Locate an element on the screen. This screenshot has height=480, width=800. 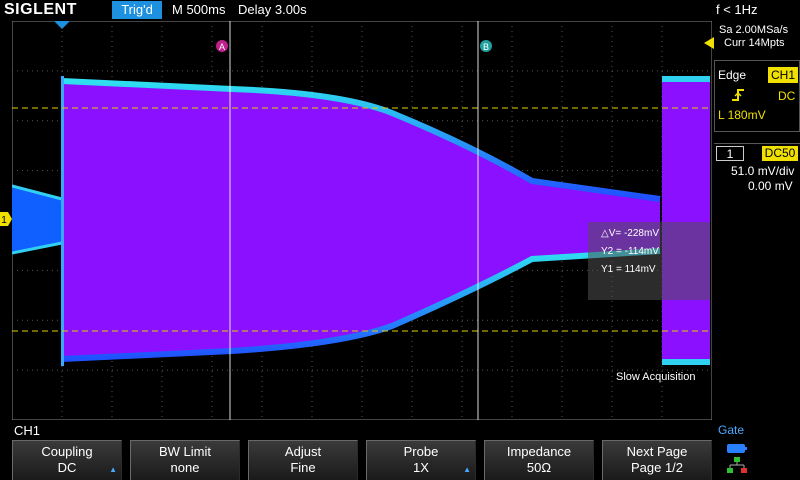
softkey-label: Impedance is located at coordinates (539, 451).